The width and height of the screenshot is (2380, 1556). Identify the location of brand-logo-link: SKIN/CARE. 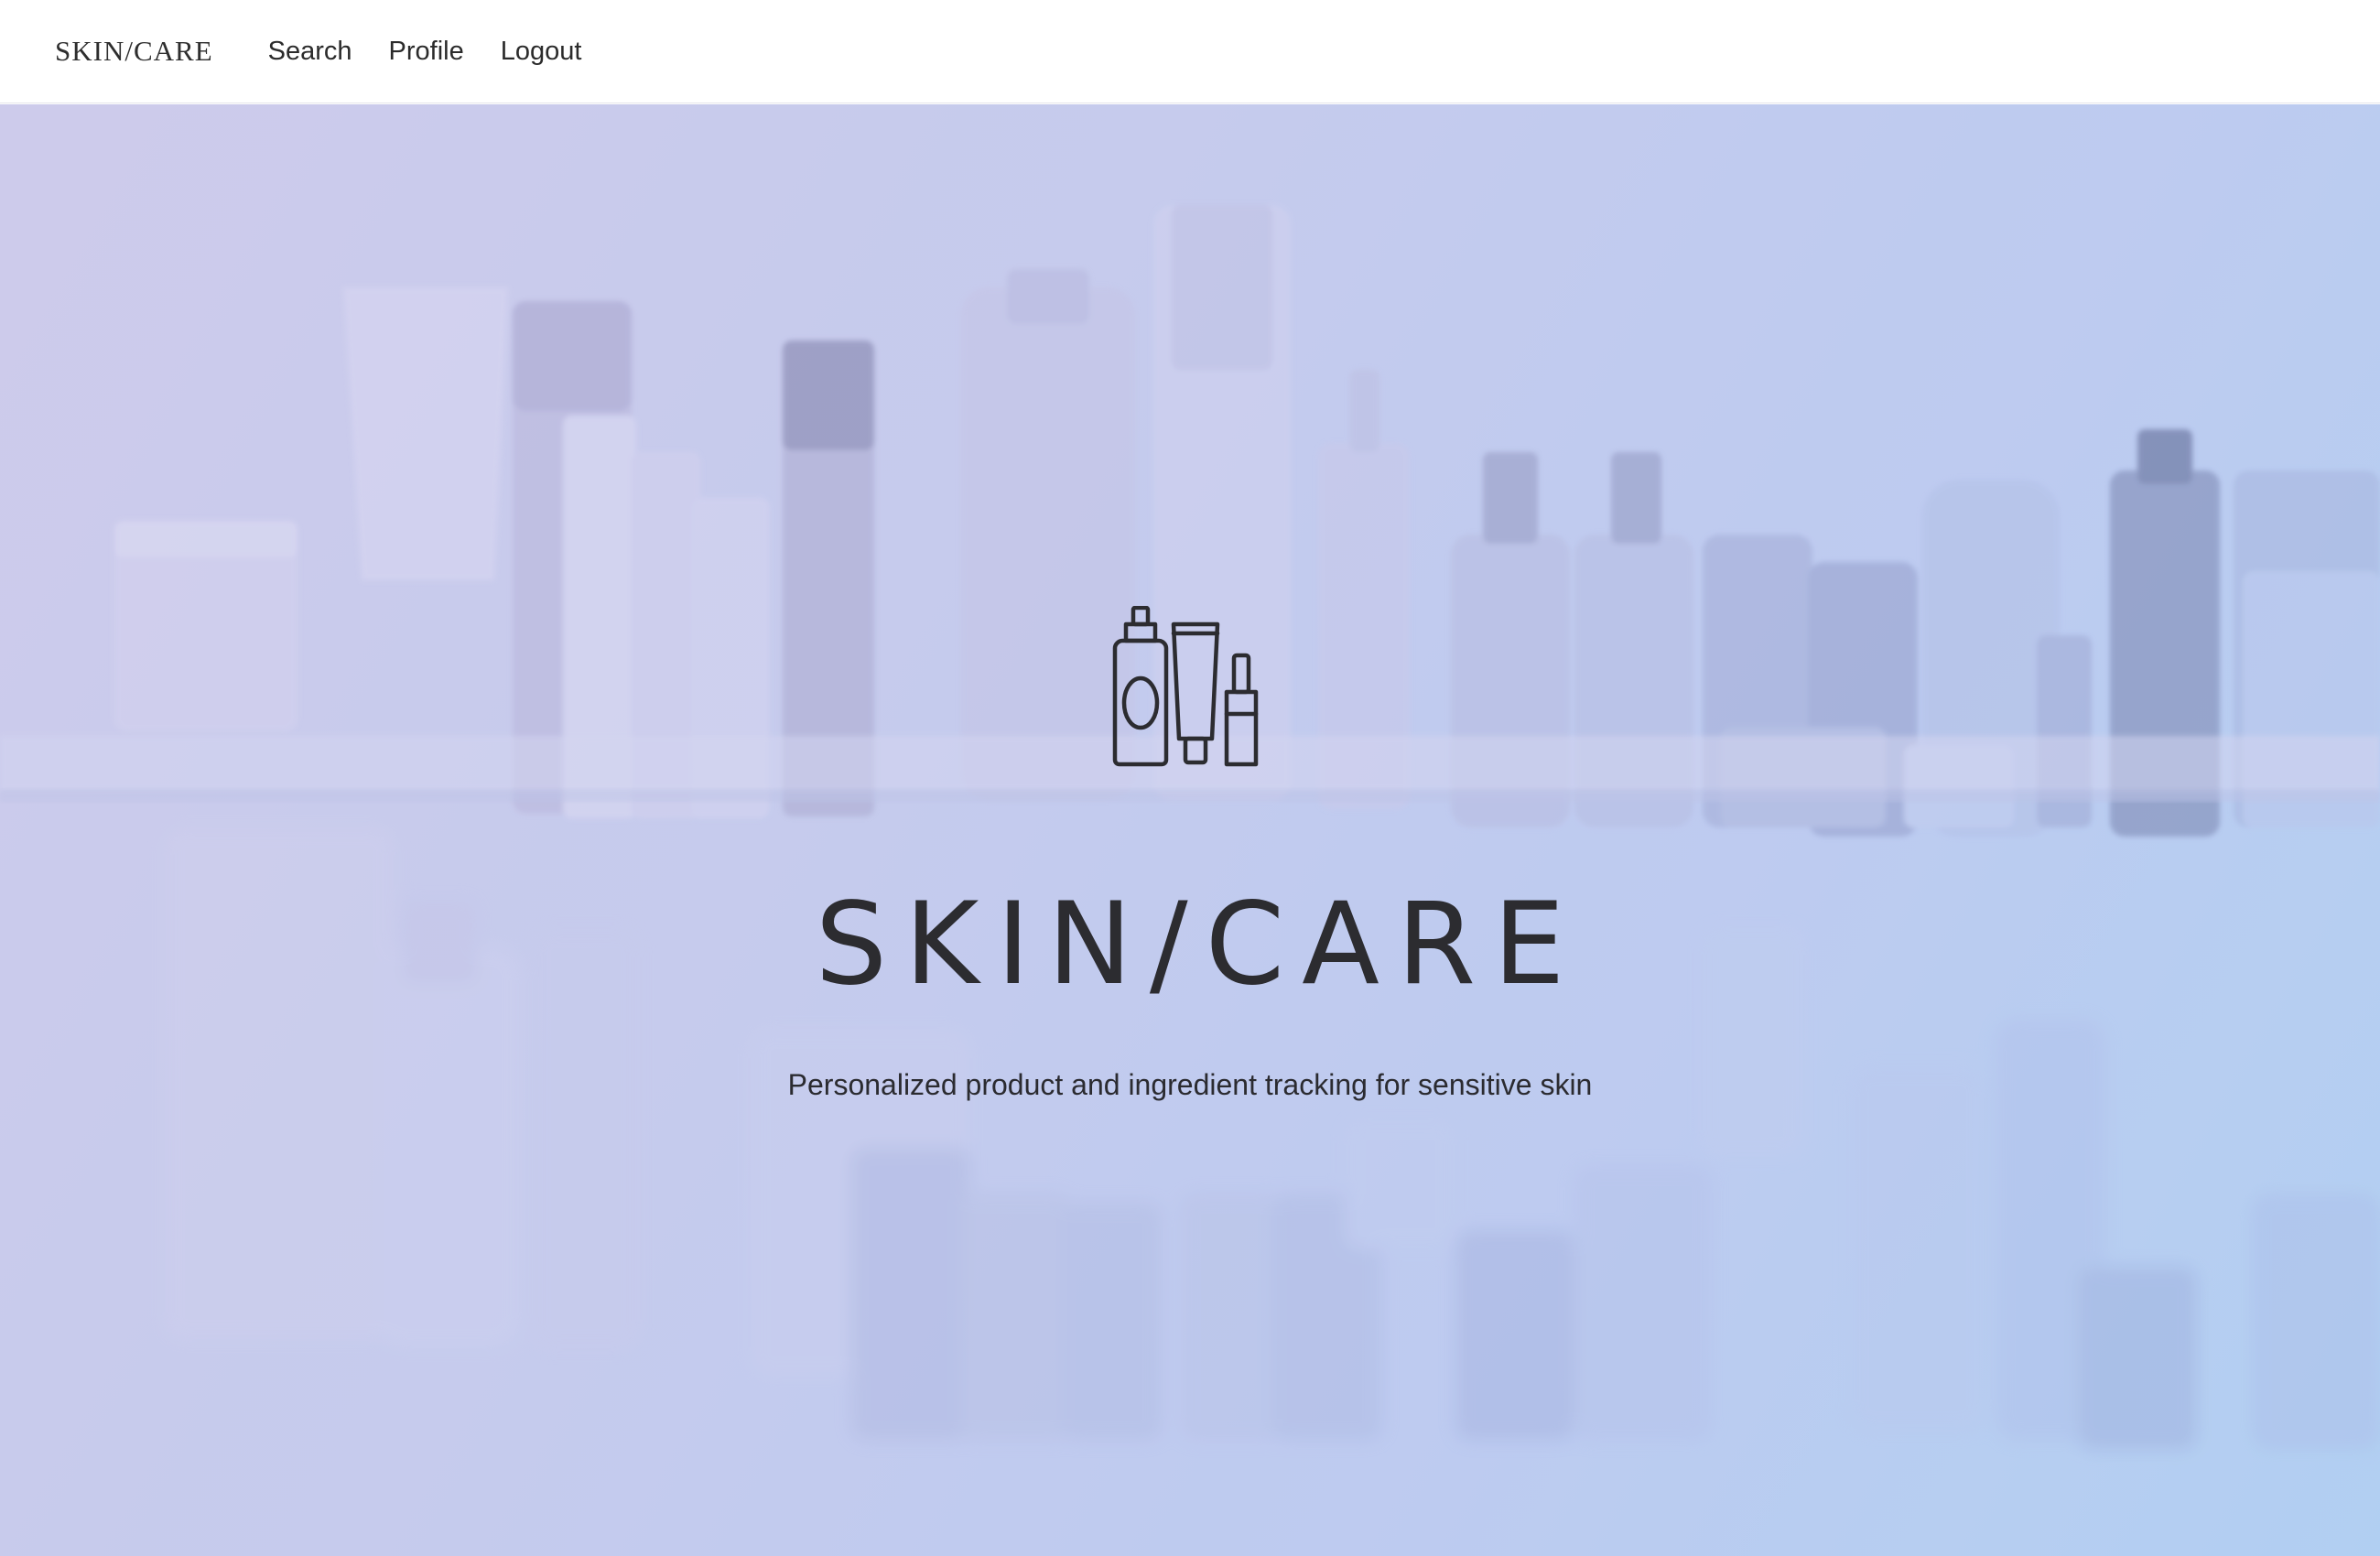
(134, 51).